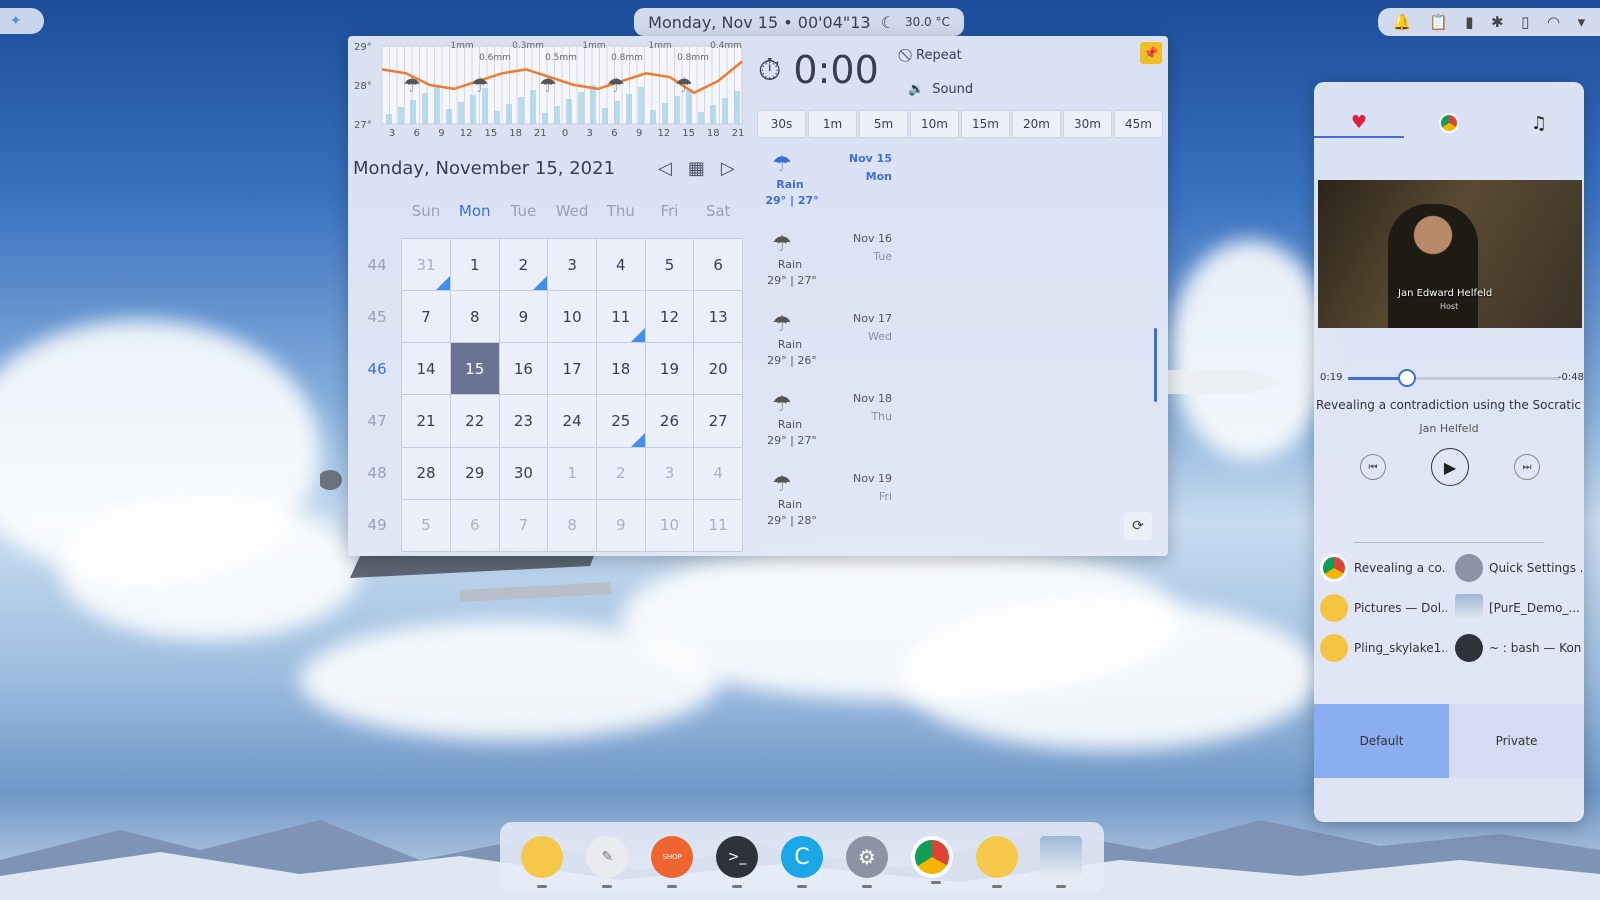 The image size is (1600, 900). Describe the element at coordinates (1087, 124) in the screenshot. I see `preset-button: 30m` at that location.